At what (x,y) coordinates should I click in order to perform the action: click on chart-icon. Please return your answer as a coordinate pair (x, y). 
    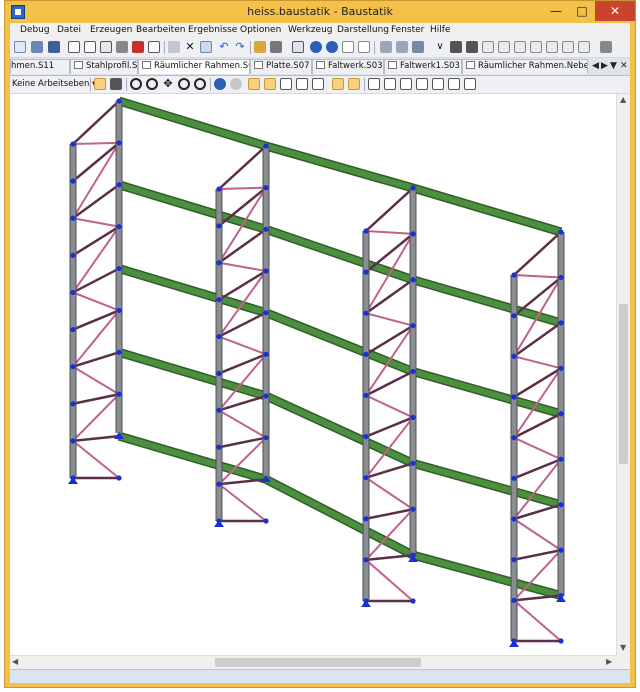
    Looking at the image, I should click on (520, 47).